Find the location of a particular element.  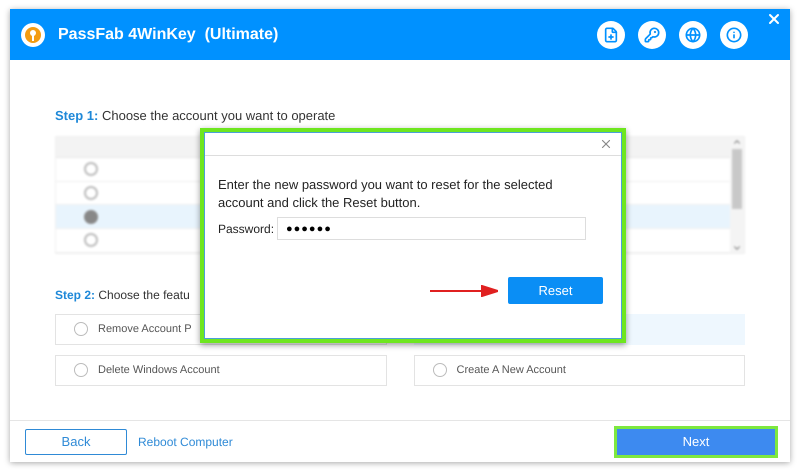

arrow-icon is located at coordinates (464, 290).